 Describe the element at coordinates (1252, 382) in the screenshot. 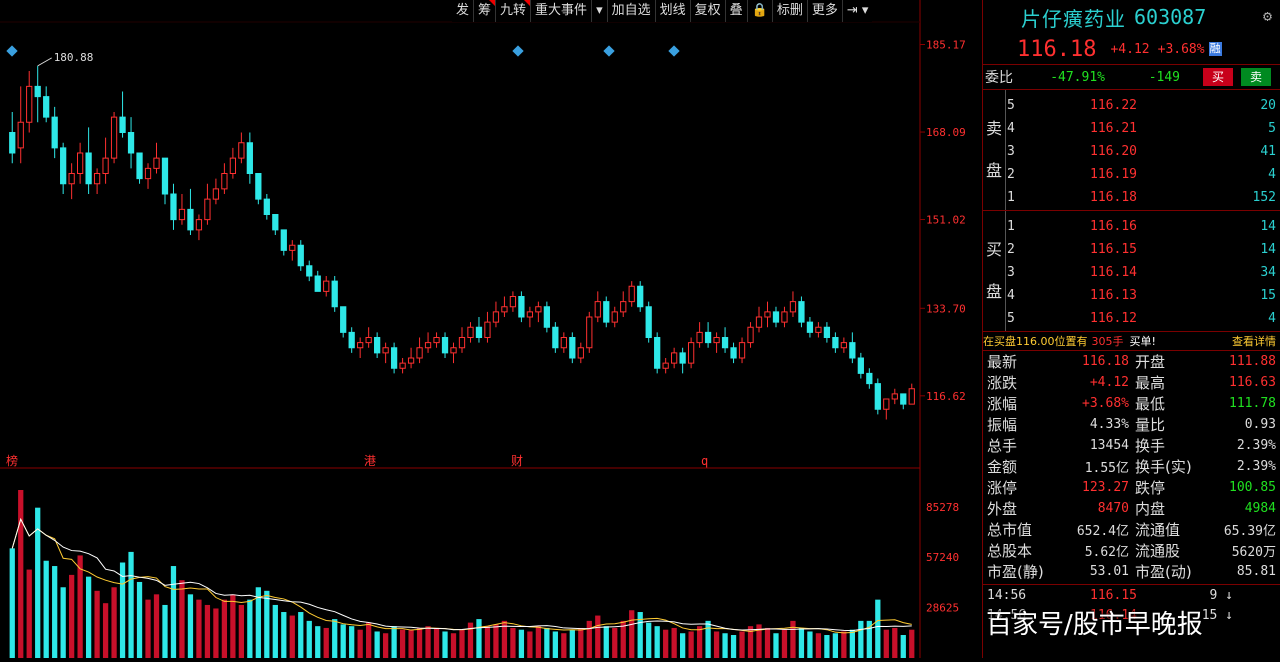

I see `quote-value: 116.63` at that location.